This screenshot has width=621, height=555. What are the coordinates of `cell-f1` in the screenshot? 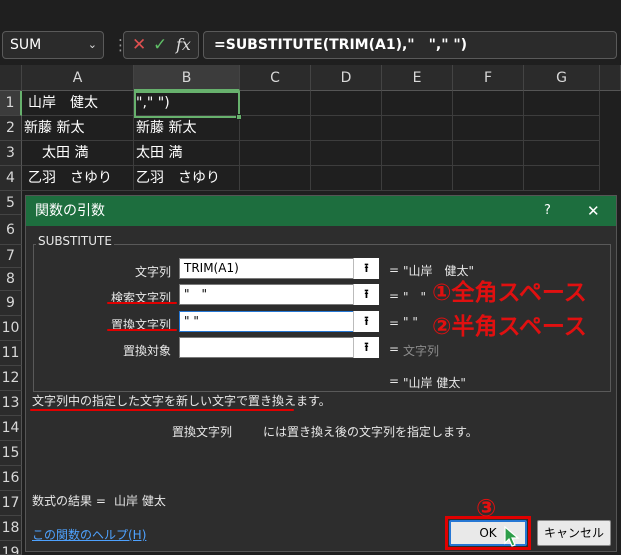 It's located at (488, 103).